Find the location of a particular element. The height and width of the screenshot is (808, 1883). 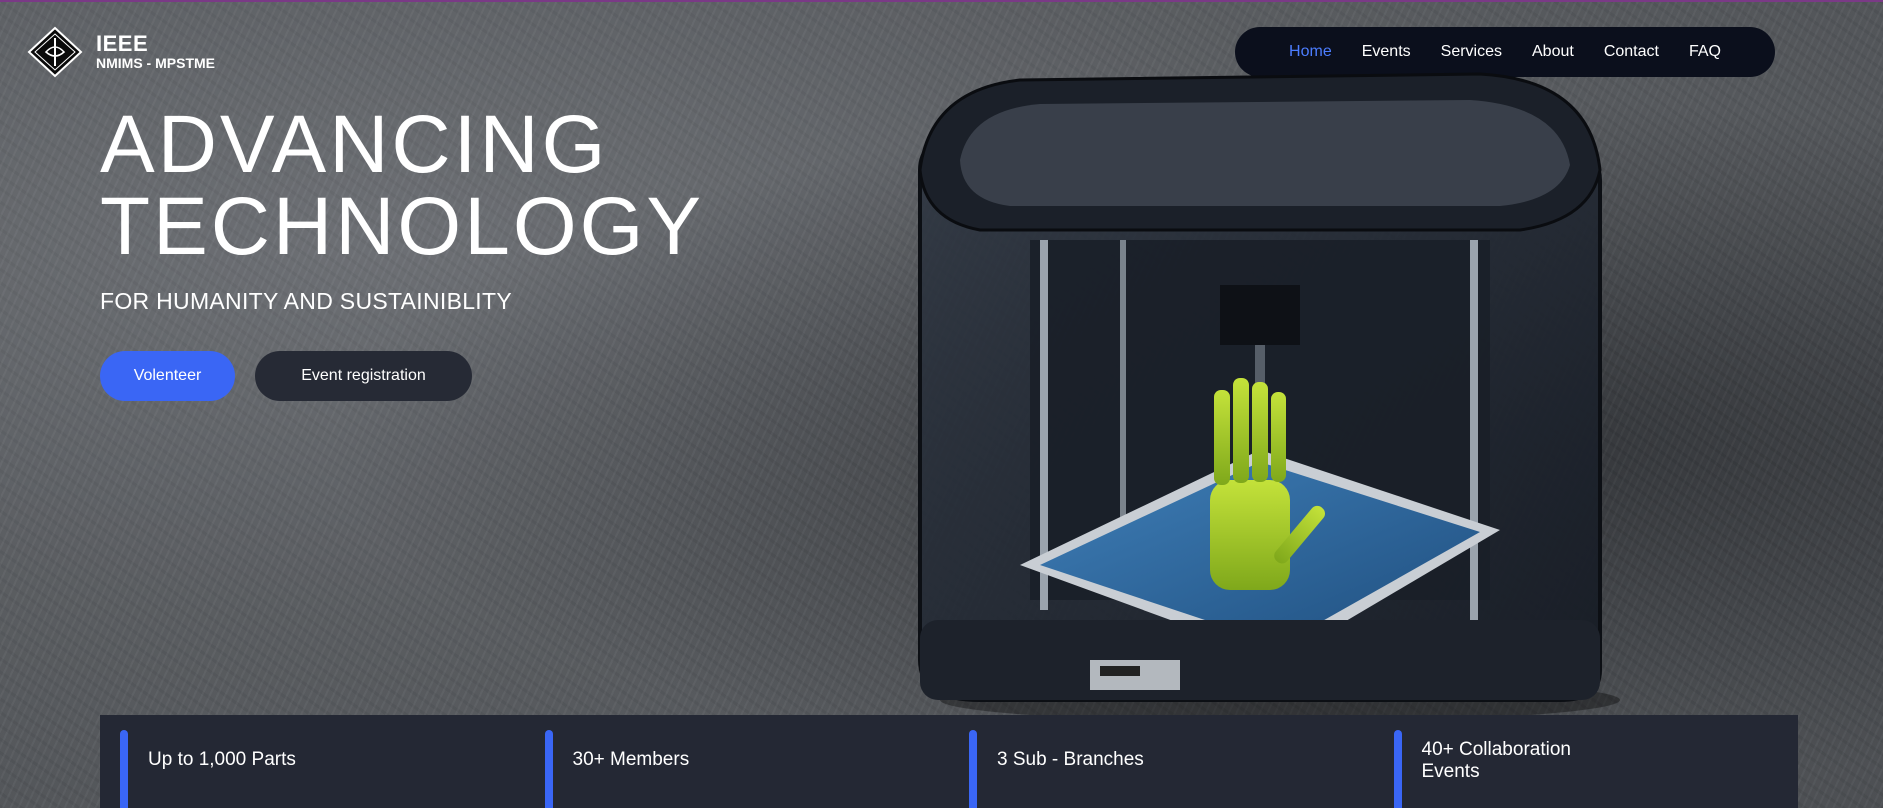

stat-item: 3 Sub - Branches is located at coordinates (1161, 761).